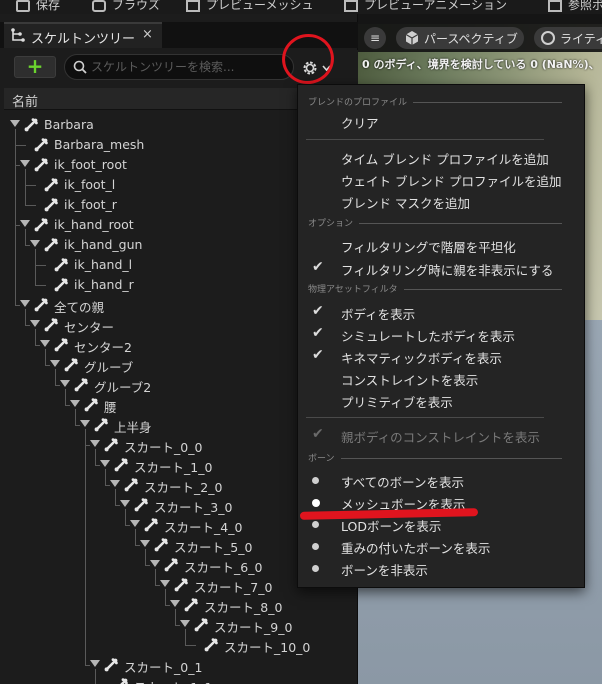 This screenshot has height=684, width=602. I want to click on menu-item-show-weighted-bones: 重みの付いたボーンを表示, so click(441, 546).